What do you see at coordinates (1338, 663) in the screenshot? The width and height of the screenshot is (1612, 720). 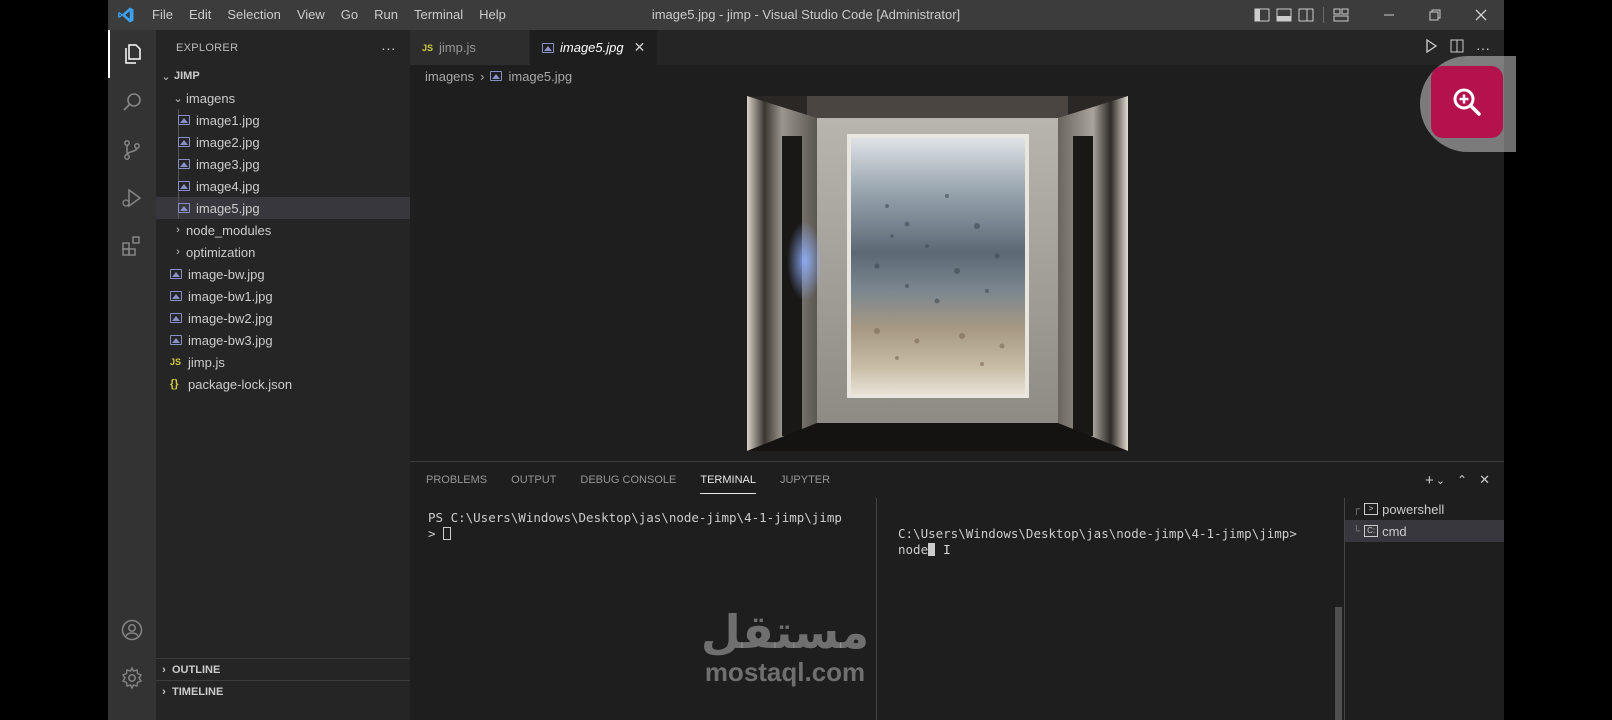 I see `terminal-scrollbar` at bounding box center [1338, 663].